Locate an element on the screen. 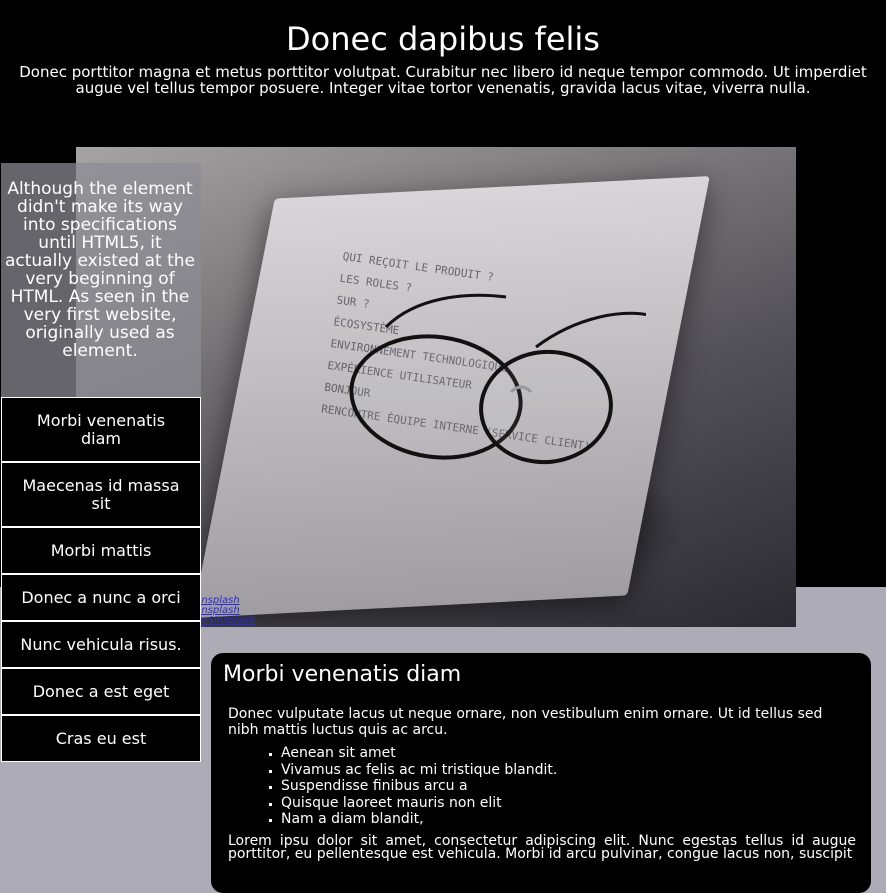 The height and width of the screenshot is (893, 886). glasses-icon is located at coordinates (497, 379).